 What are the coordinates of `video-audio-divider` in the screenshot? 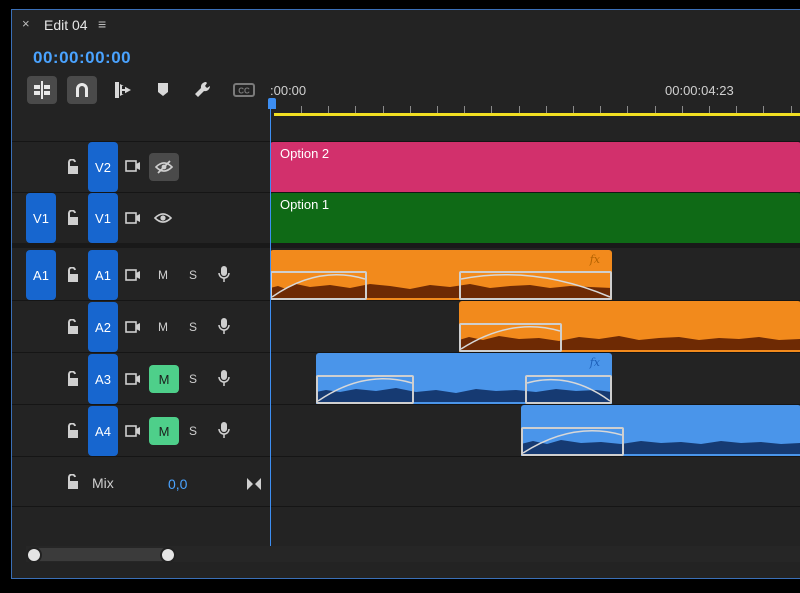 It's located at (406, 245).